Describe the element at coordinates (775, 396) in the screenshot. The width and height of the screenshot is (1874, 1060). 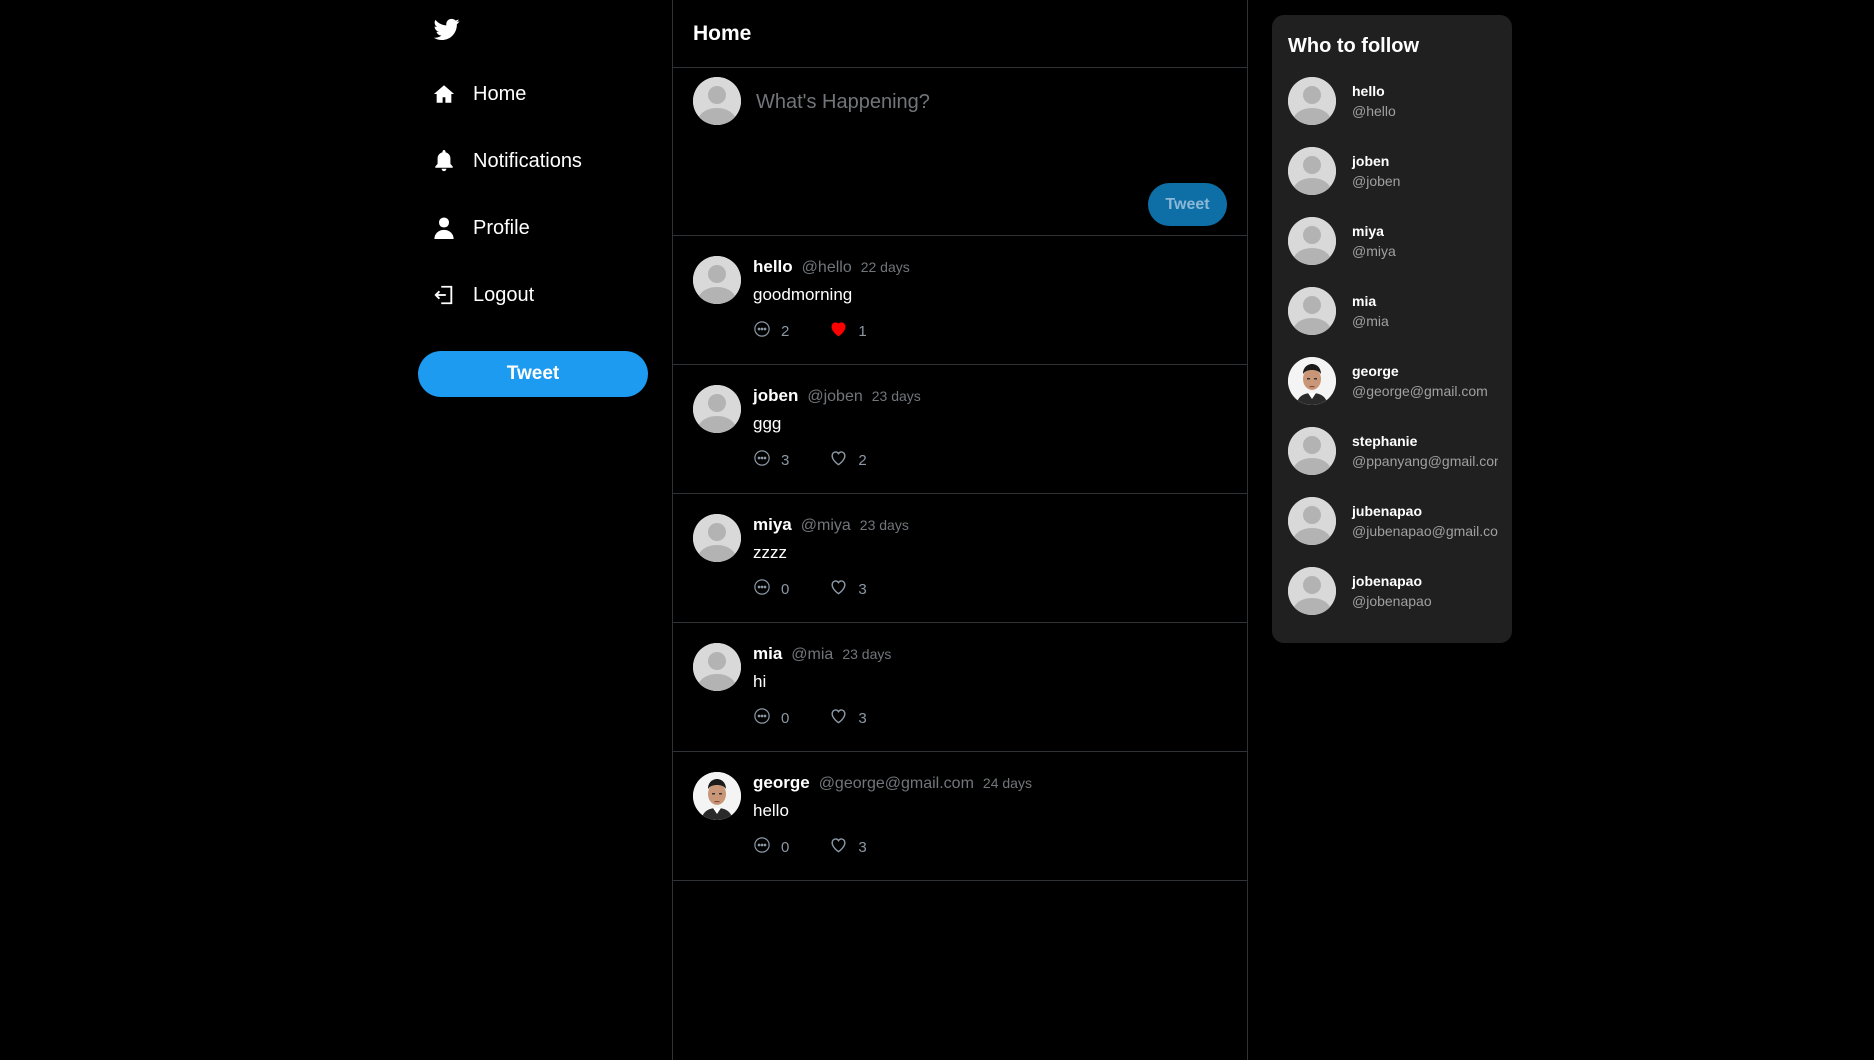
I see `post-author-name: joben` at that location.